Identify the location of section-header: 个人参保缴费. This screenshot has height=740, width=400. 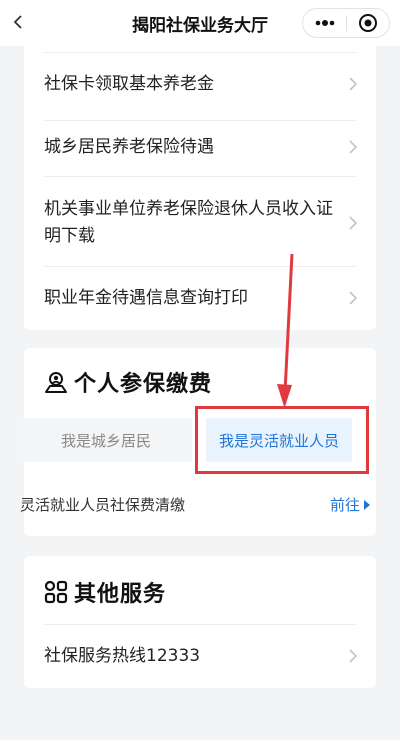
(128, 382).